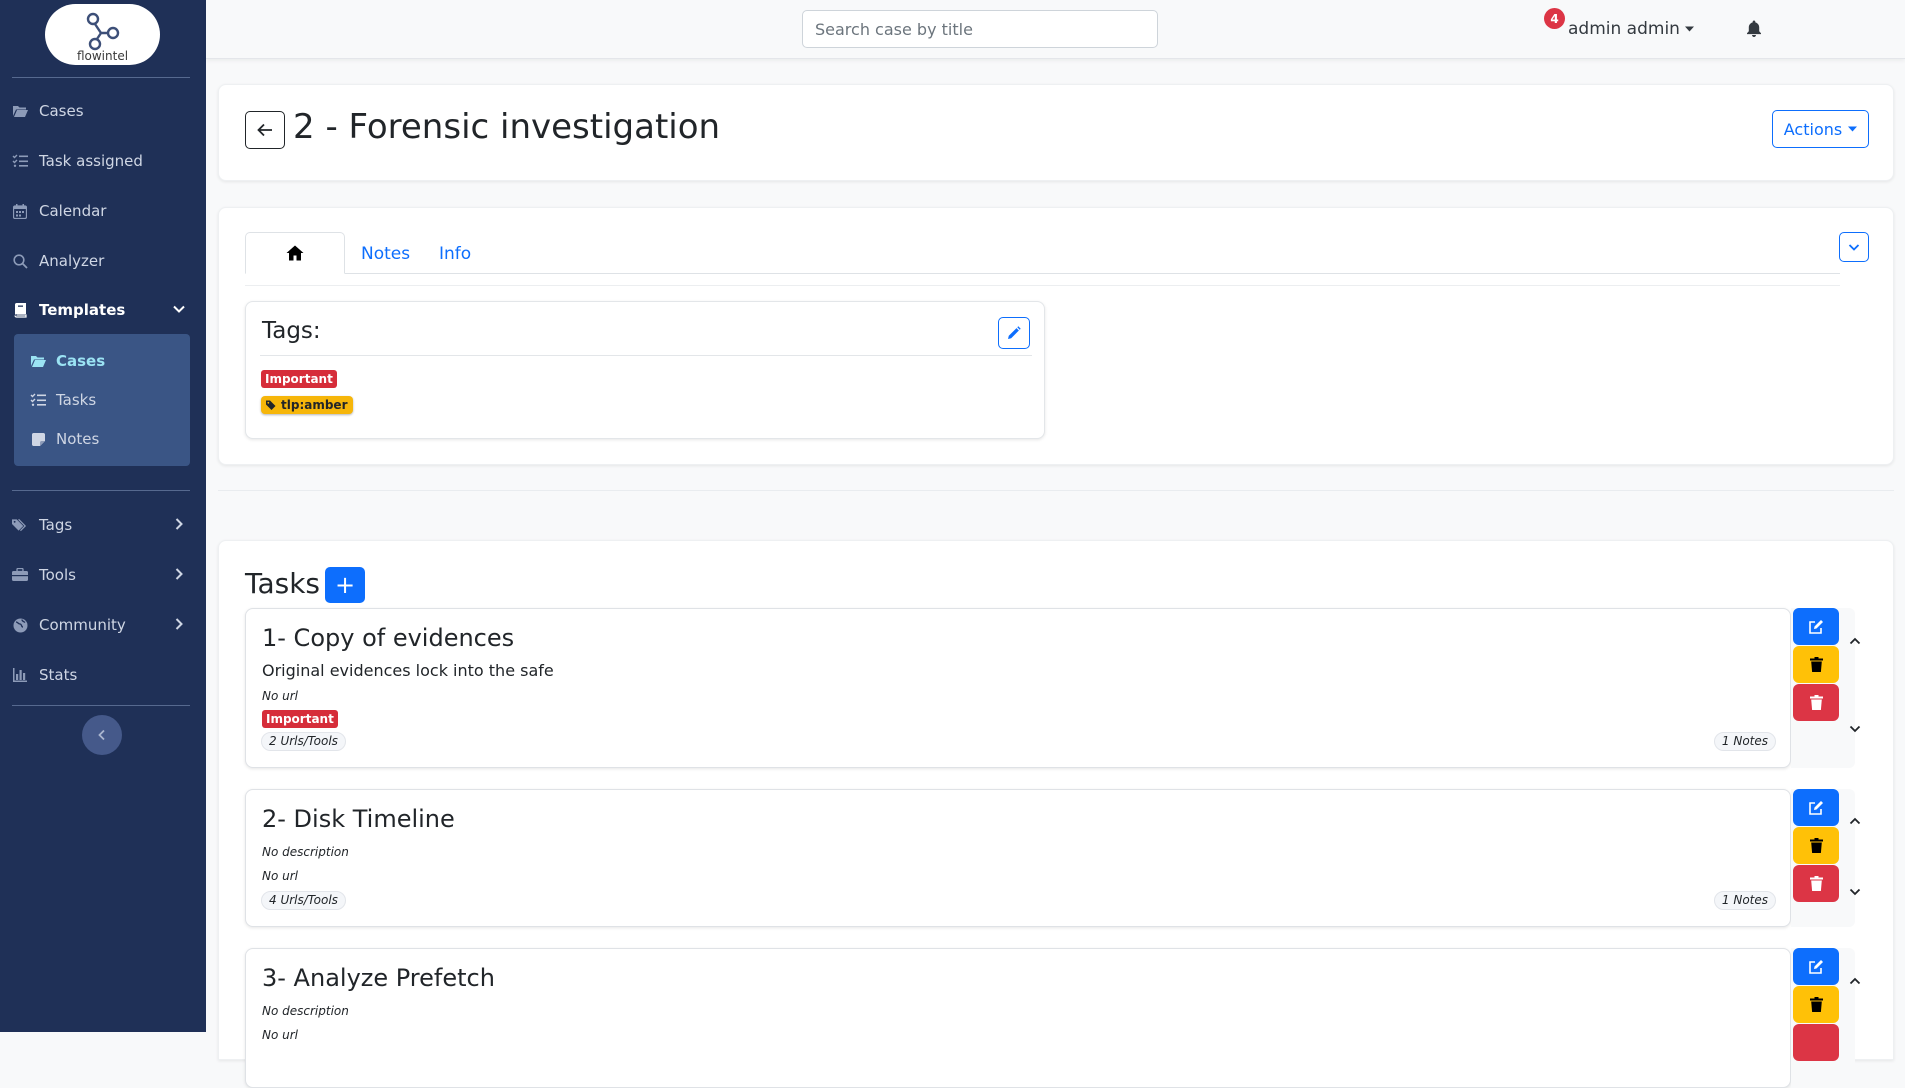 The height and width of the screenshot is (1088, 1905). Describe the element at coordinates (385, 254) in the screenshot. I see `tab-notes: Notes` at that location.